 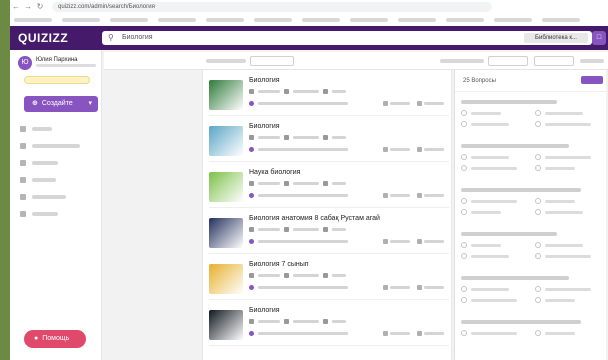 I want to click on result-card: Биология анатомия 8 сабақ Рустам агай, so click(x=329, y=233).